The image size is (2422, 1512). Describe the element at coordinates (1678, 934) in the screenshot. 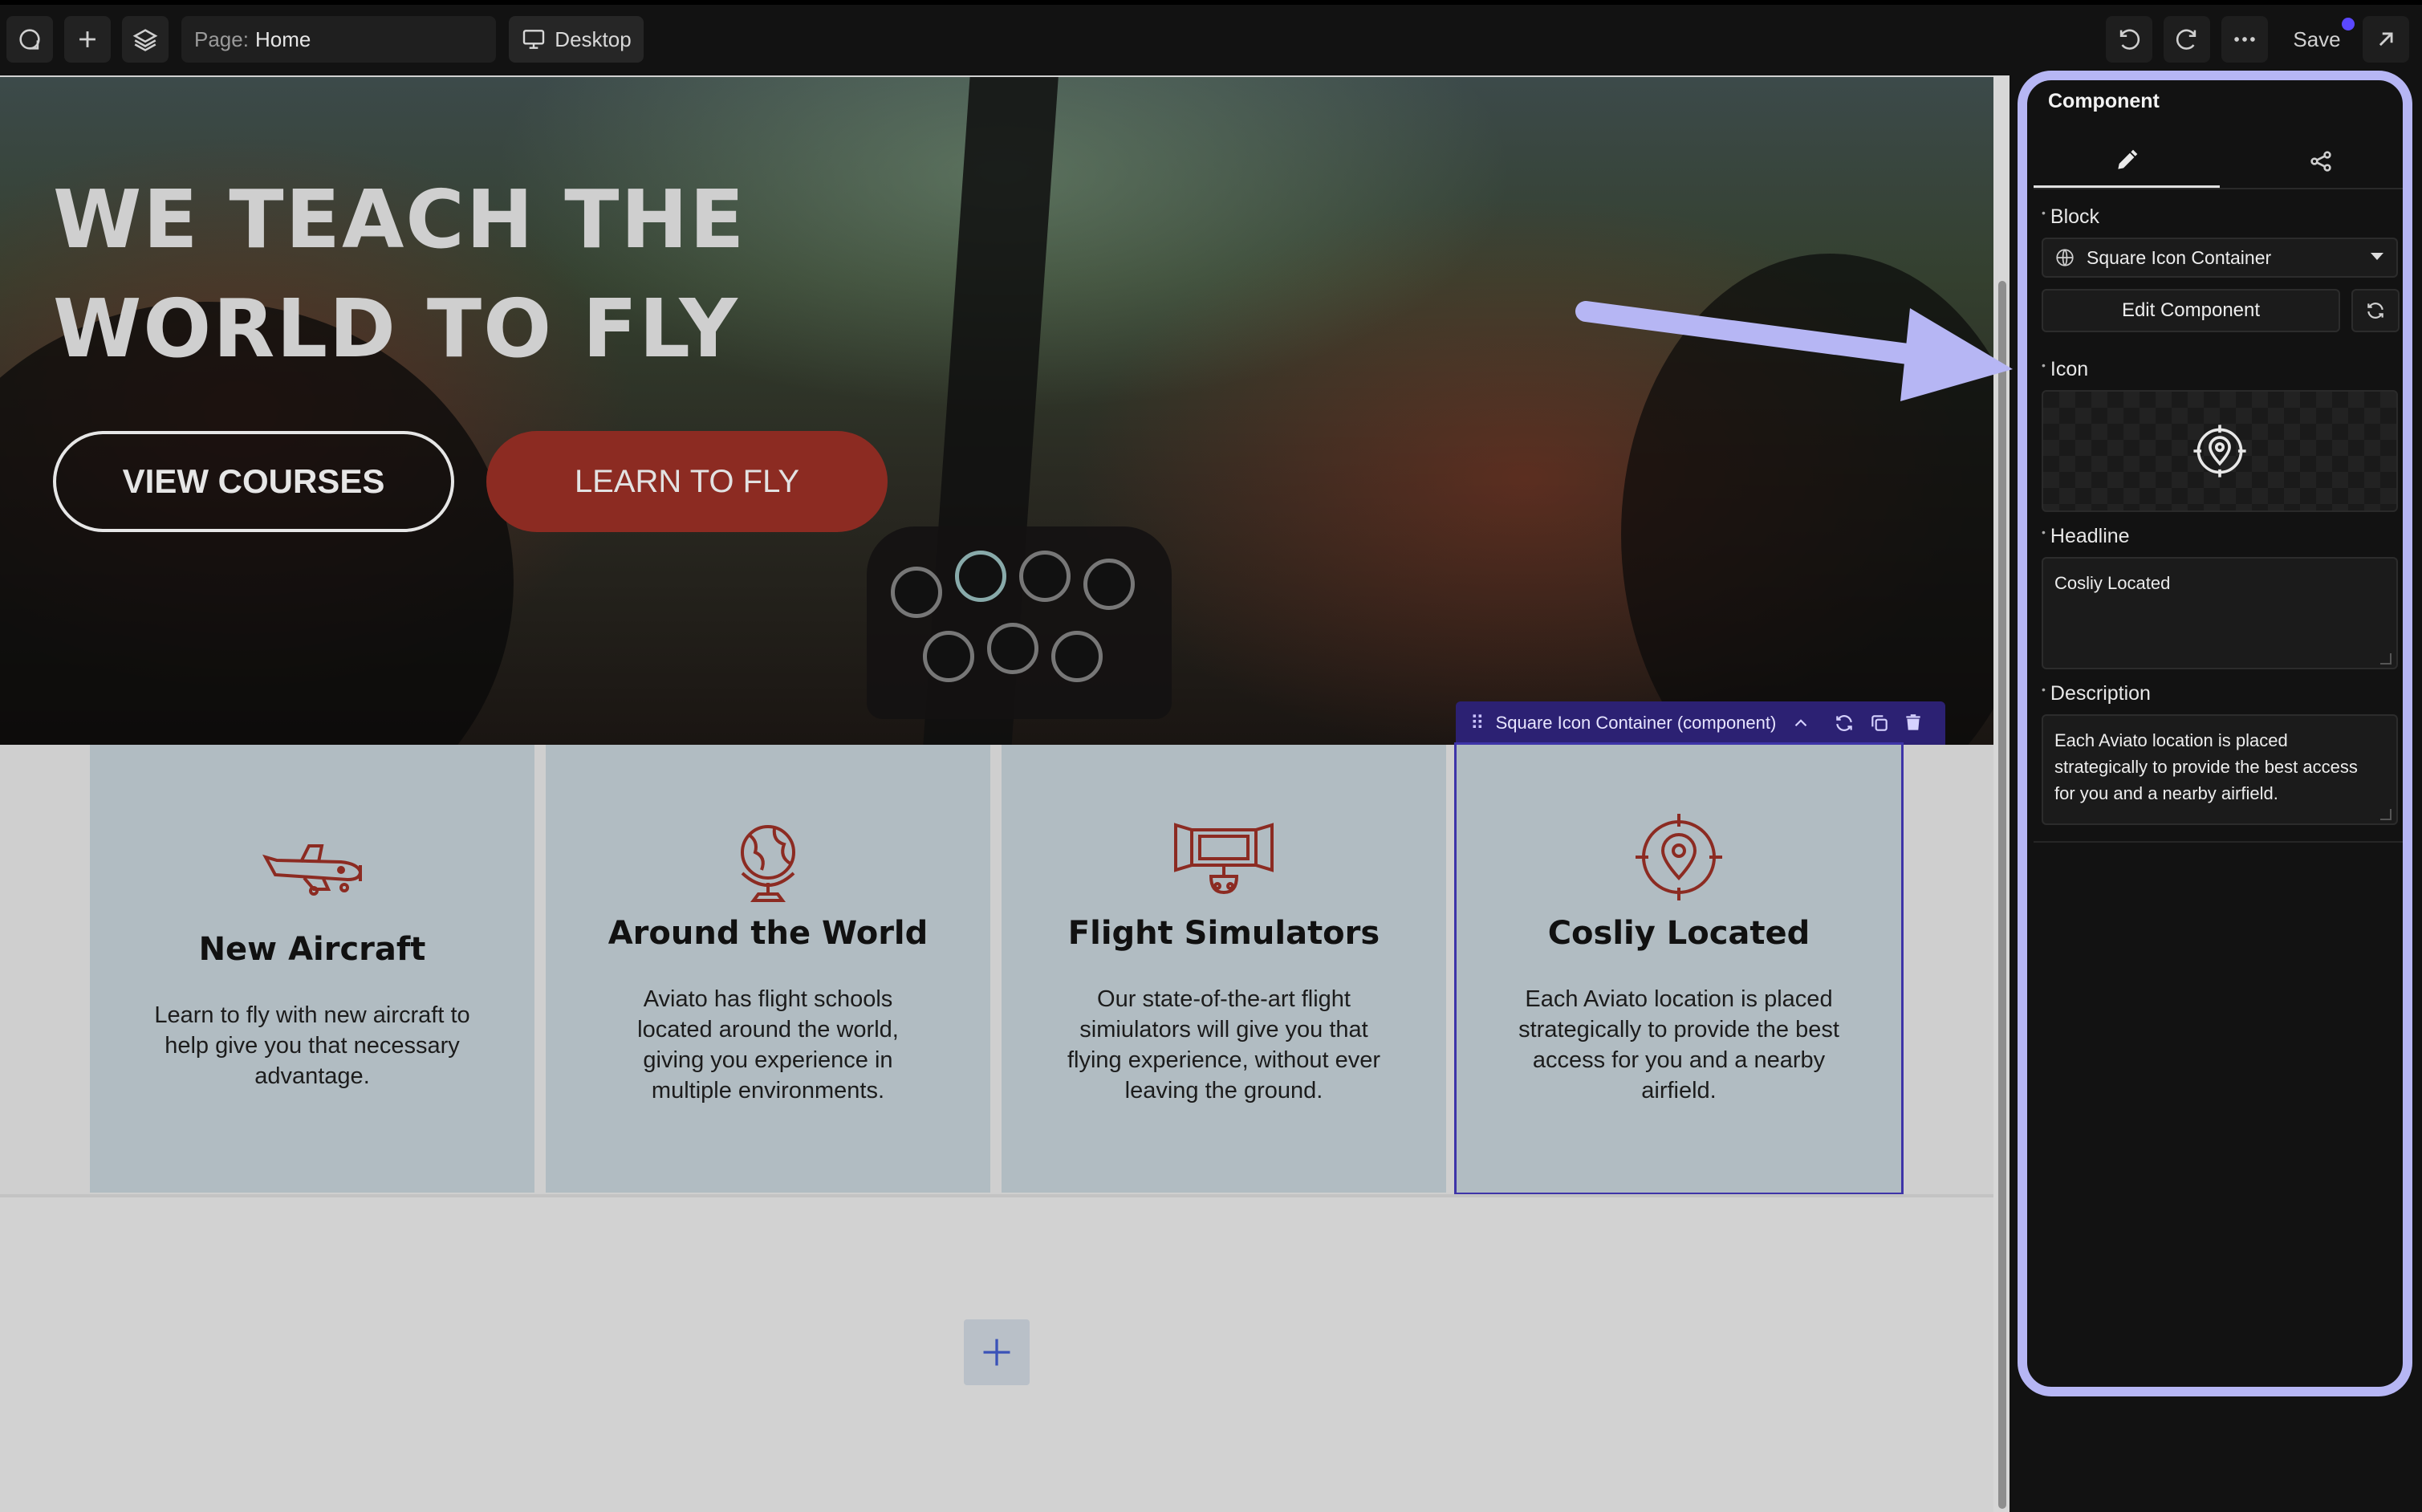

I see `card-title: Cosliy Located` at that location.